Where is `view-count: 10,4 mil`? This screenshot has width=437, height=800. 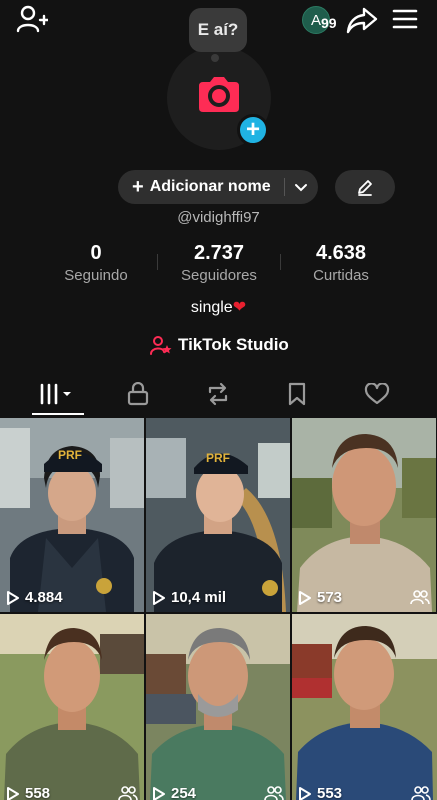
view-count: 10,4 mil is located at coordinates (189, 597).